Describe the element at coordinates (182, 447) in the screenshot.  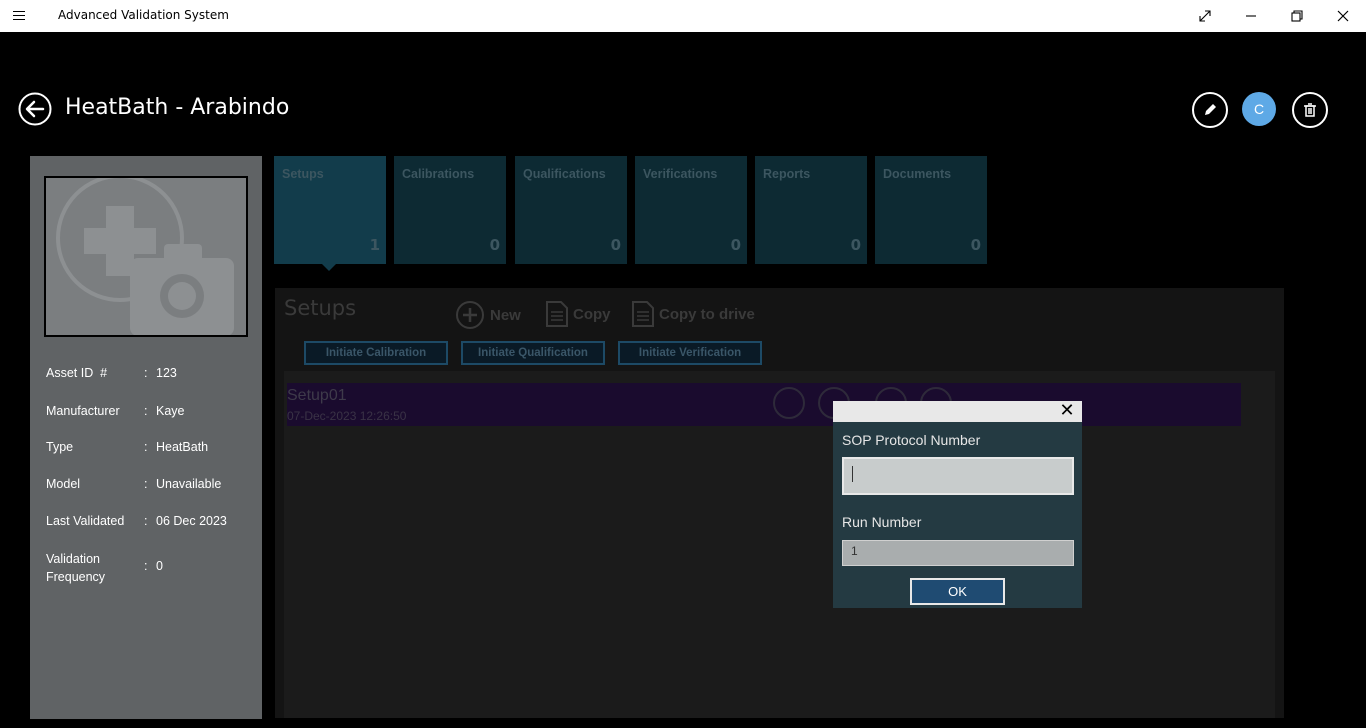
I see `type-value: HeatBath` at that location.